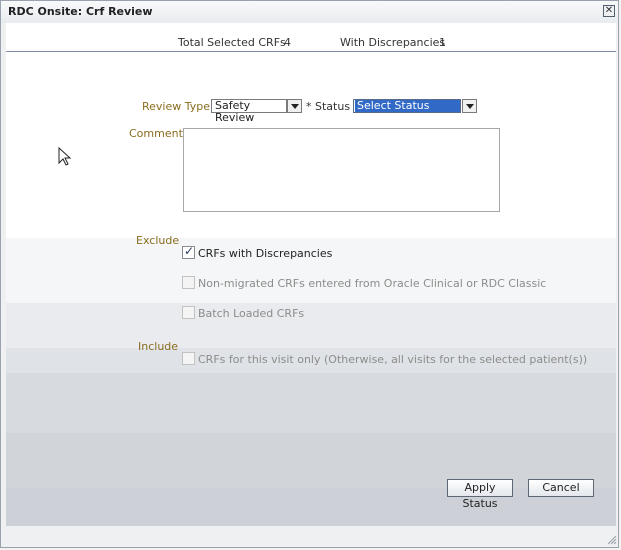  Describe the element at coordinates (158, 346) in the screenshot. I see `include-label: Include` at that location.